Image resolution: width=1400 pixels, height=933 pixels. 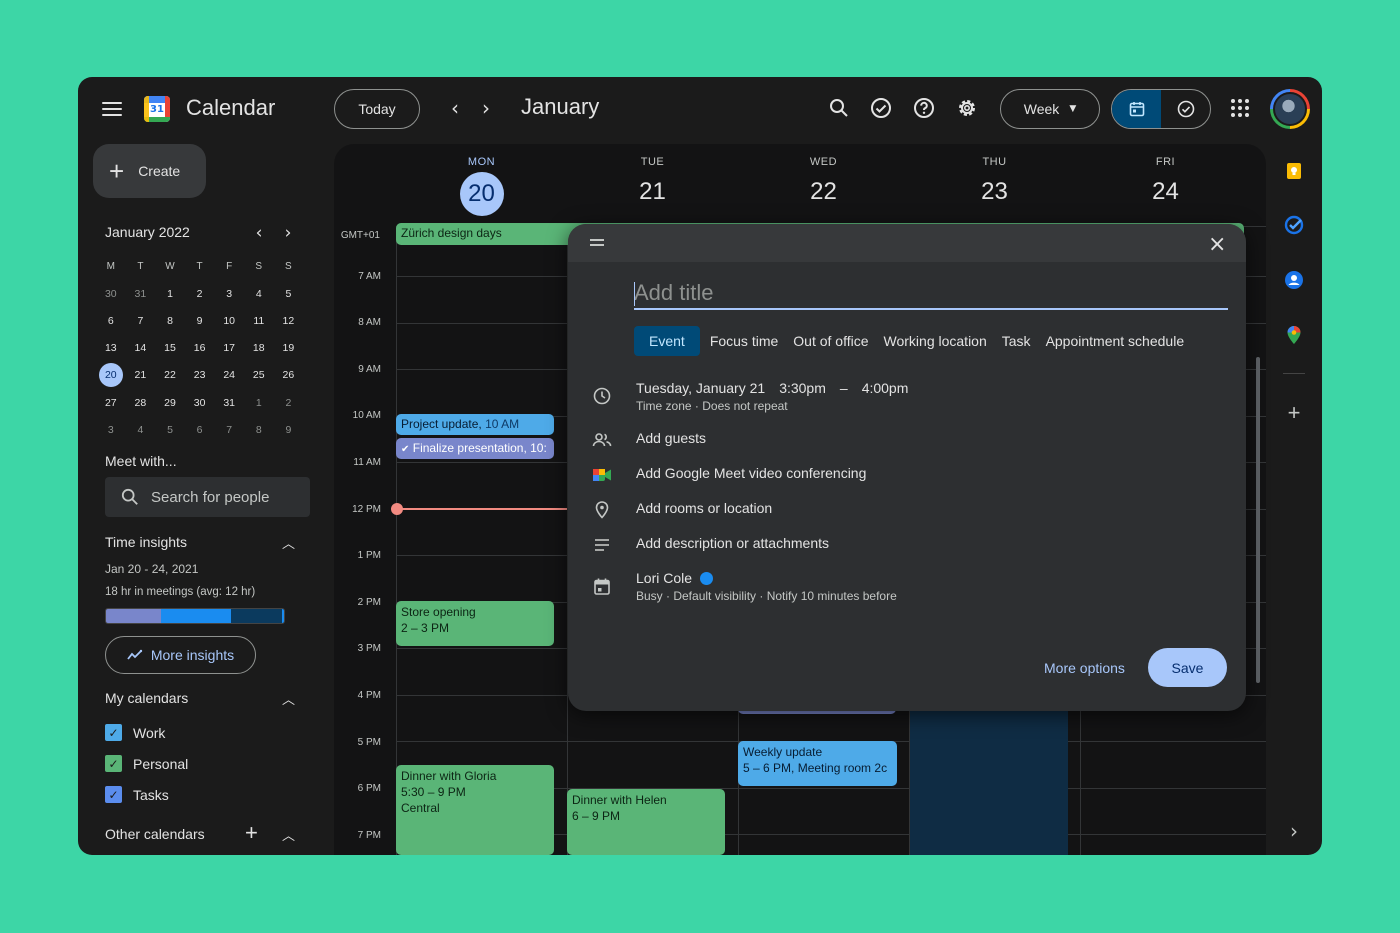 What do you see at coordinates (994, 186) in the screenshot?
I see `day-header-thu: THU 23` at bounding box center [994, 186].